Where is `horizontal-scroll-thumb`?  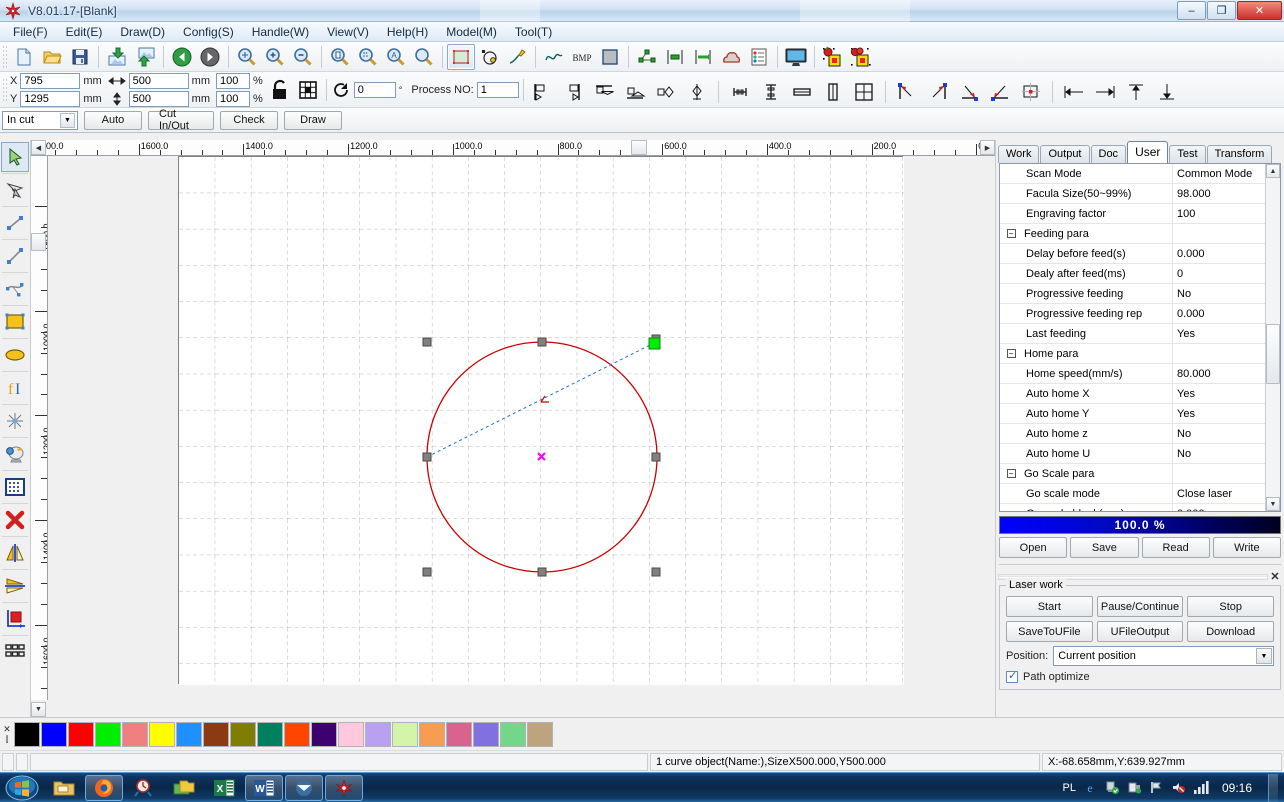
horizontal-scroll-thumb is located at coordinates (639, 147).